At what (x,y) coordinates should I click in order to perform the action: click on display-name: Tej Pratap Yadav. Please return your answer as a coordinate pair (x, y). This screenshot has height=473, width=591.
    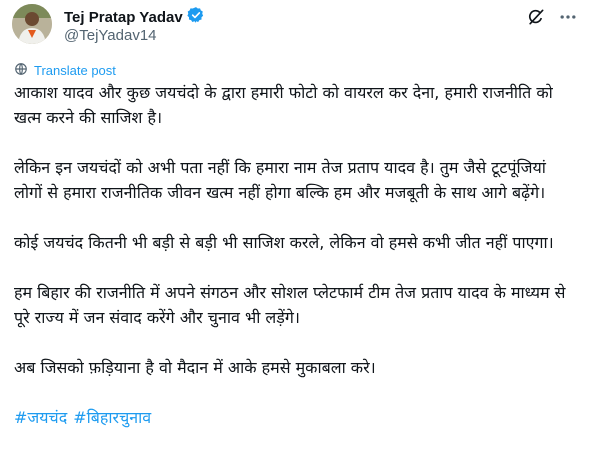
    Looking at the image, I should click on (134, 17).